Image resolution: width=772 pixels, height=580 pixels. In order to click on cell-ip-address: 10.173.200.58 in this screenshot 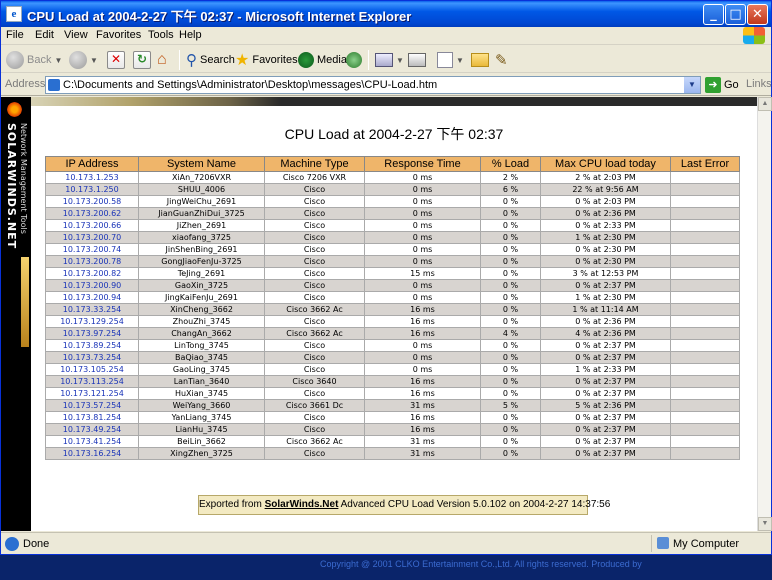, I will do `click(92, 201)`.